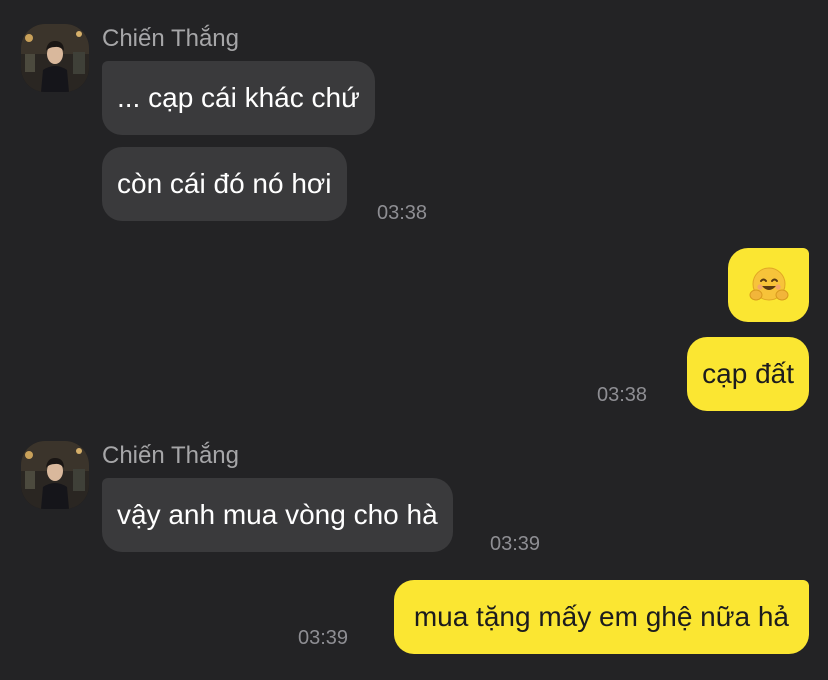 The width and height of the screenshot is (828, 680). What do you see at coordinates (277, 515) in the screenshot?
I see `incoming-message-bubble: vậy anh mua vòng cho hà` at bounding box center [277, 515].